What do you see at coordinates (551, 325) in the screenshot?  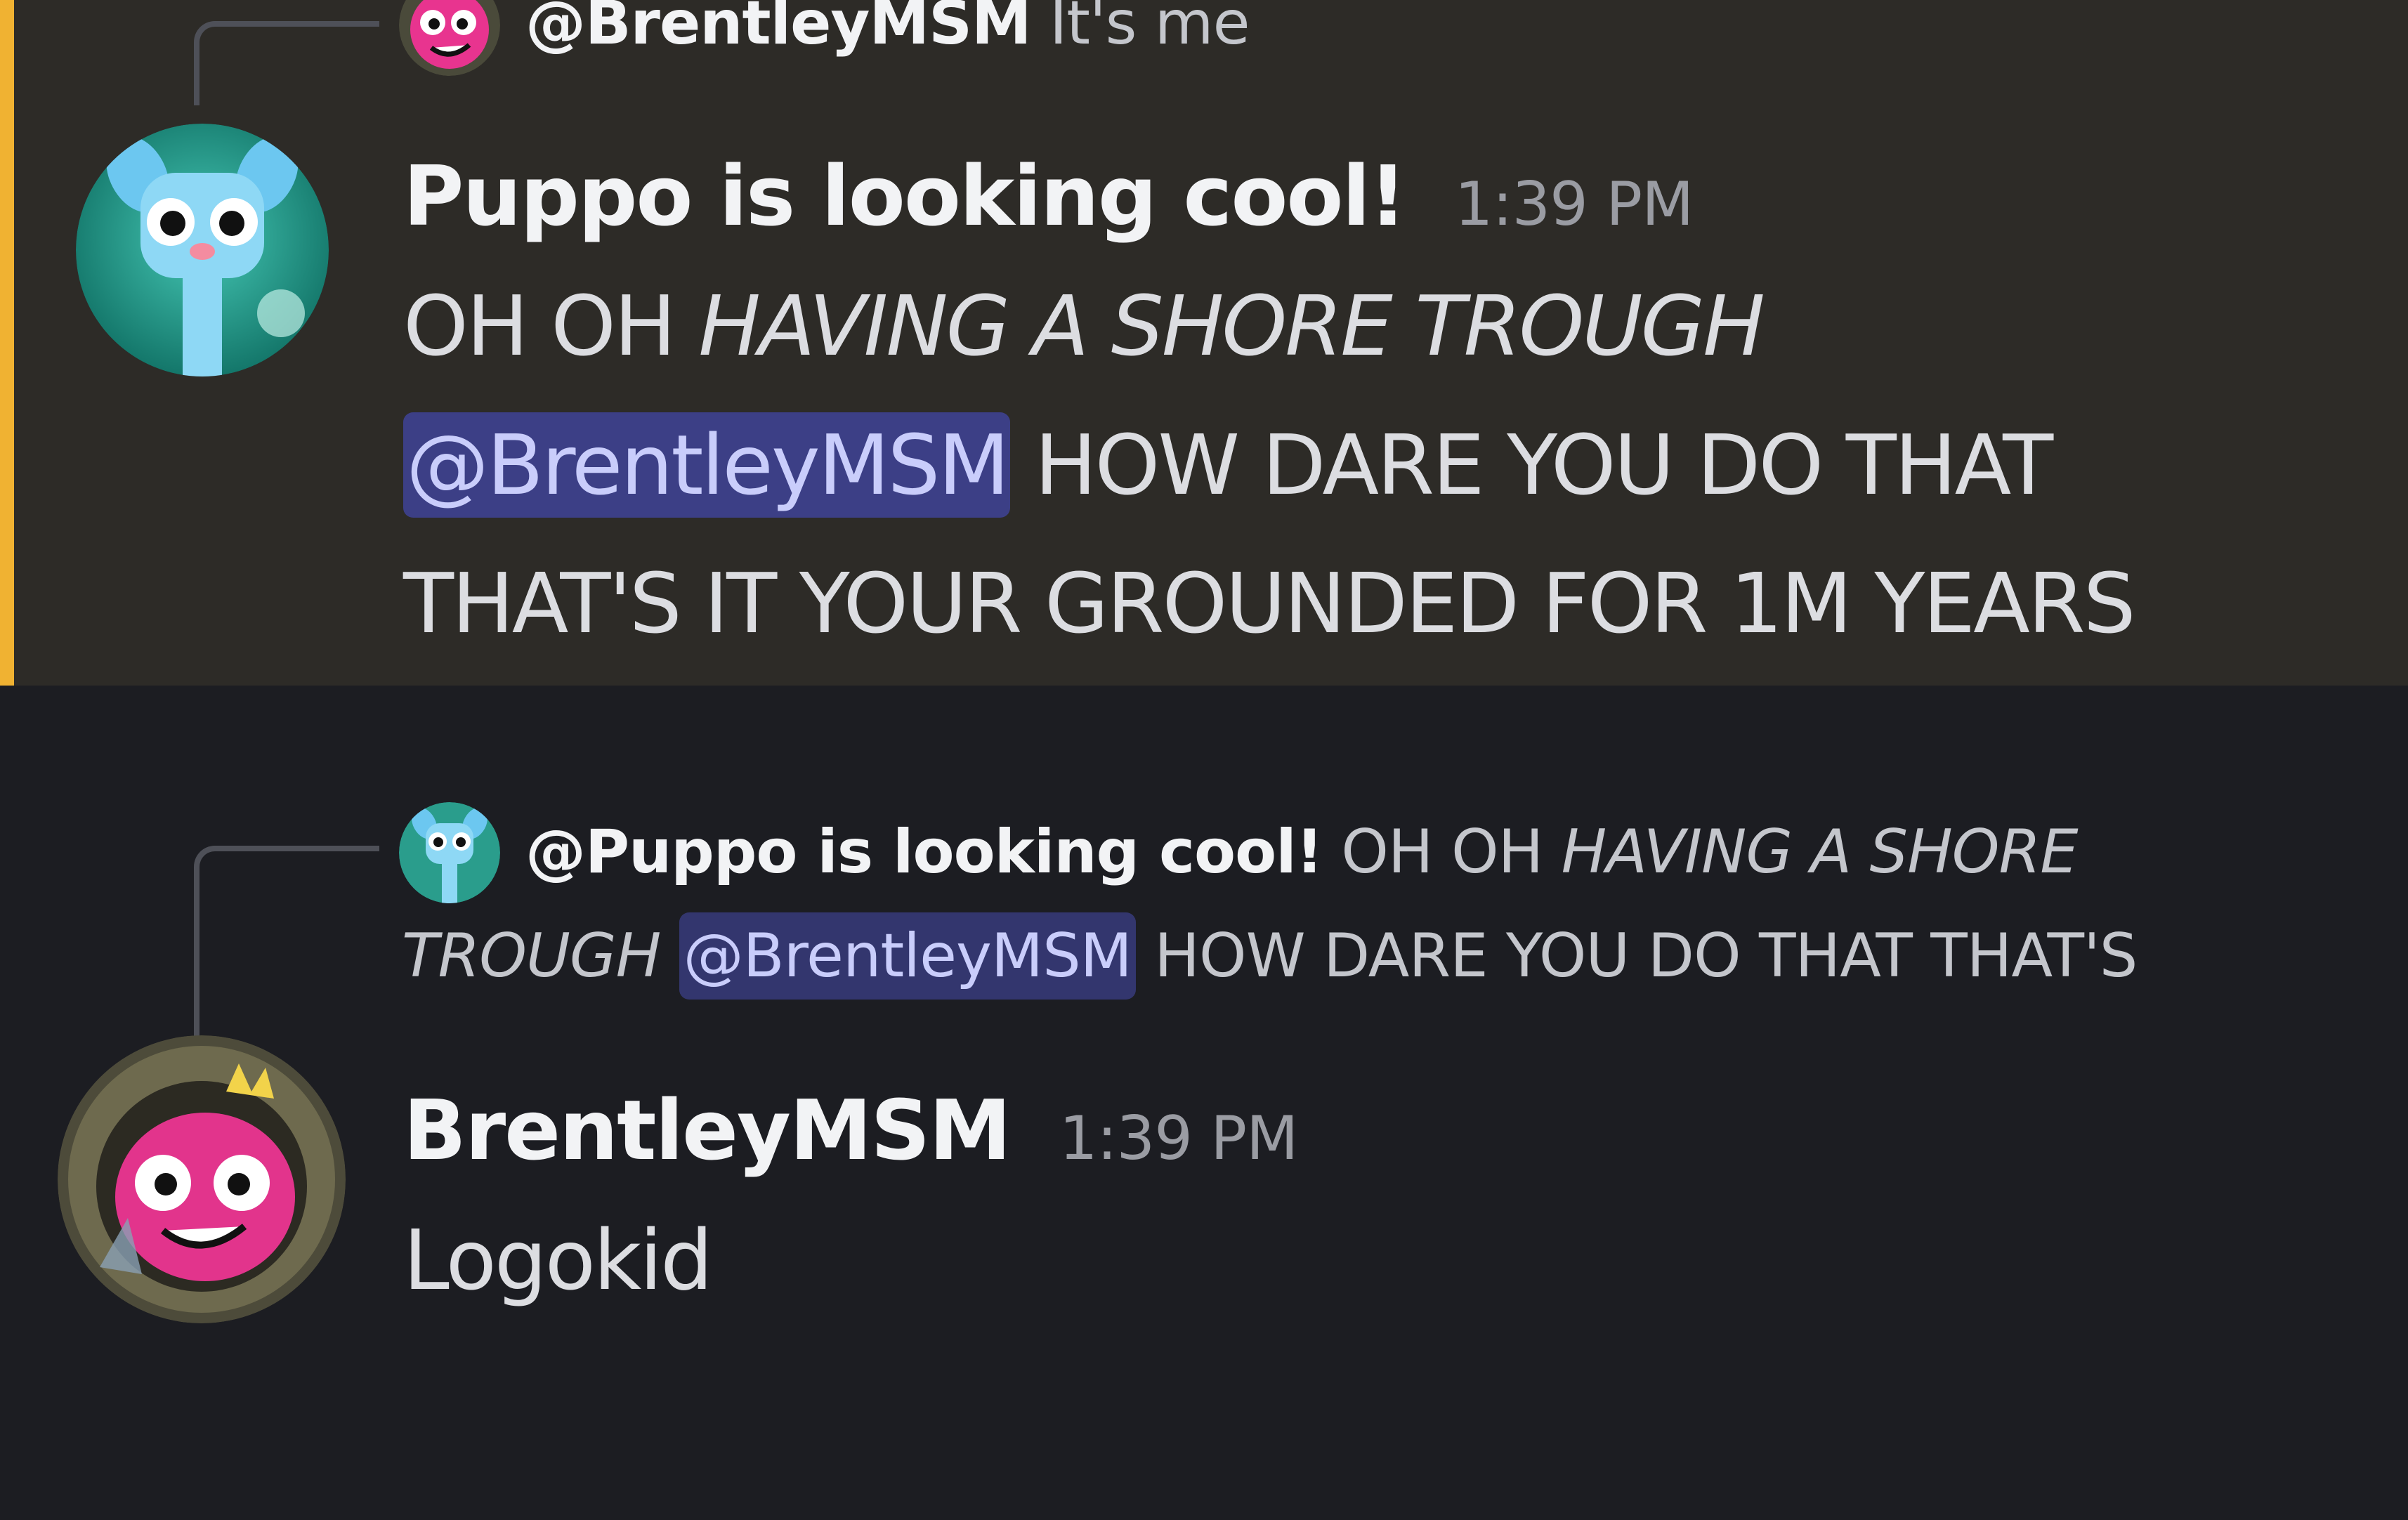 I see `content-text: OH OH` at bounding box center [551, 325].